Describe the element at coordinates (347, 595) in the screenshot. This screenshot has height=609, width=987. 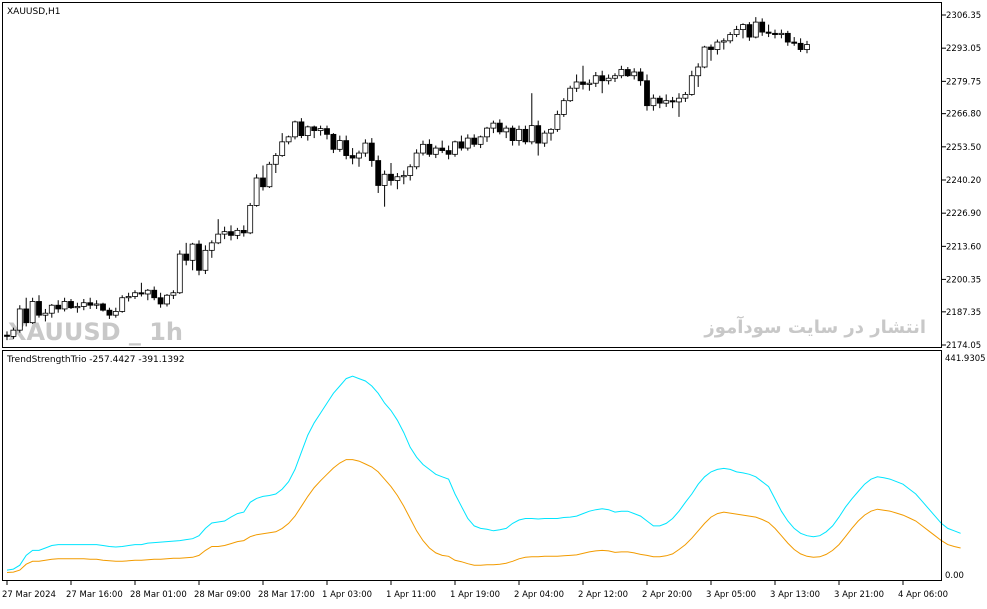
I see `time-tick-label: 1 Apr 03:00` at that location.